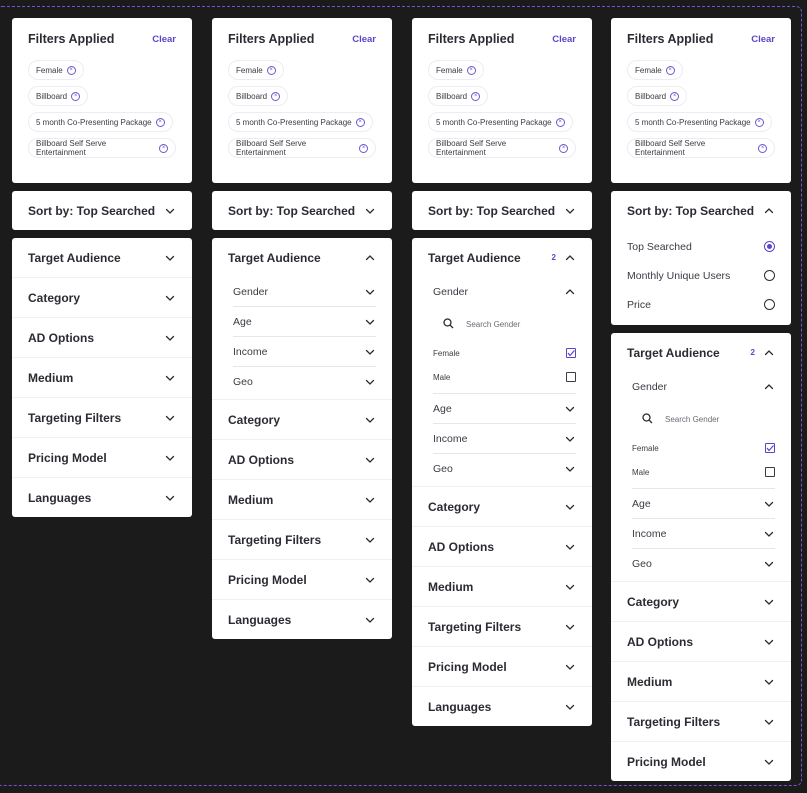 The height and width of the screenshot is (793, 807). I want to click on filter-chip: Billboard Self Serve Entertainment ×, so click(502, 148).